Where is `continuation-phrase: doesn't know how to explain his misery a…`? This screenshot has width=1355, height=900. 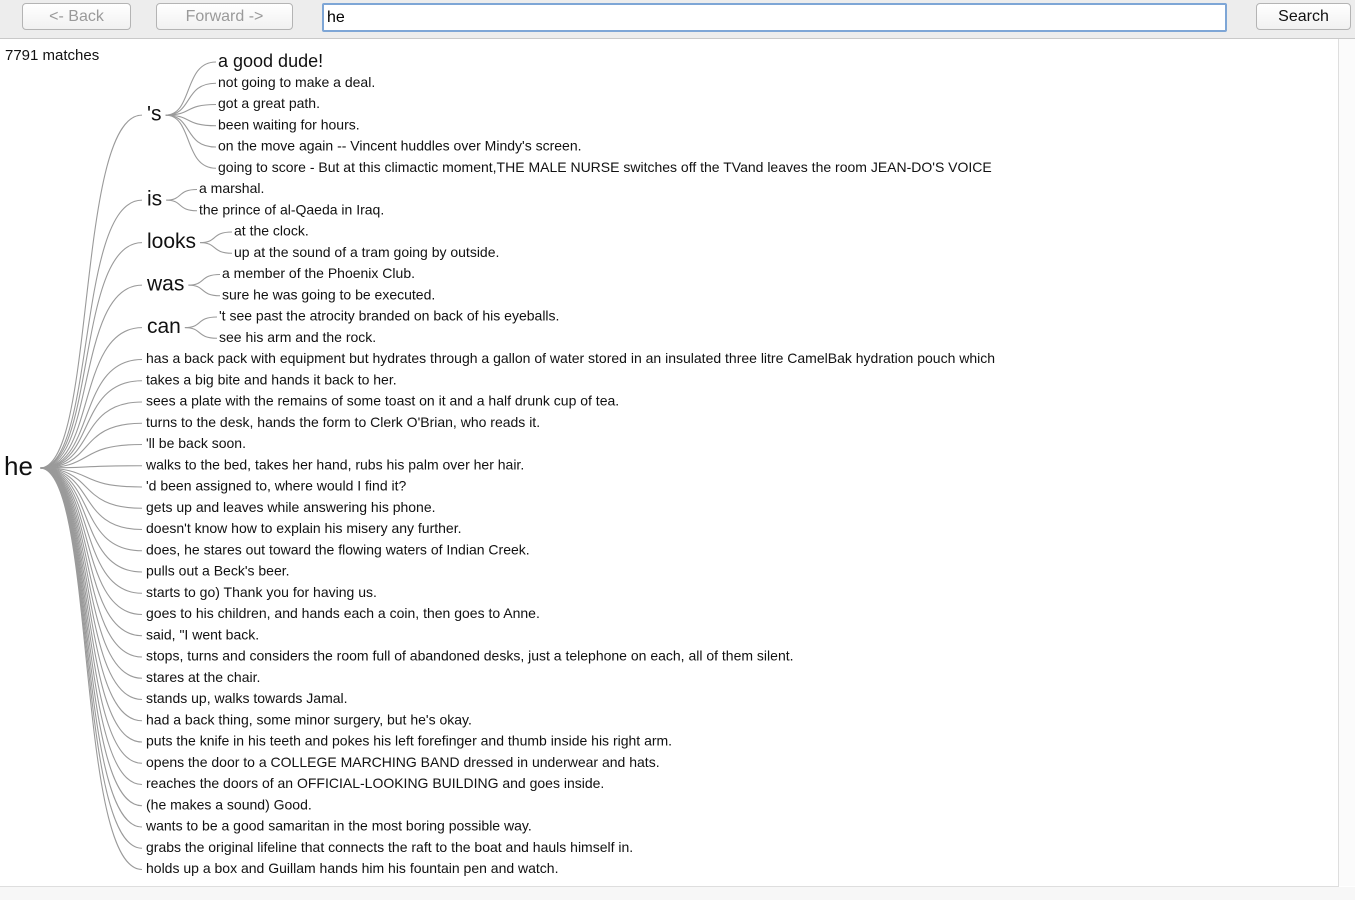
continuation-phrase: doesn't know how to explain his misery a… is located at coordinates (304, 528).